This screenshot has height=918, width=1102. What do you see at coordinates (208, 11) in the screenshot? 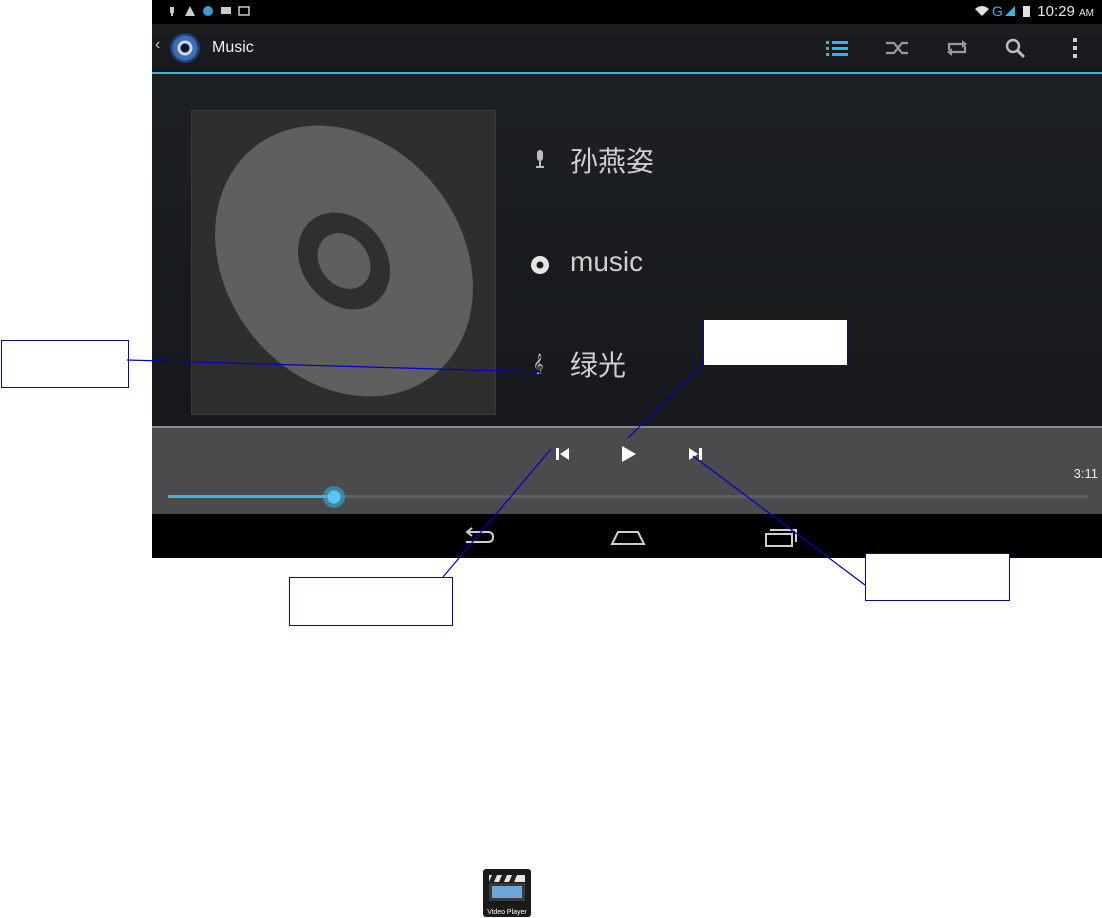
I see `sync-icon` at bounding box center [208, 11].